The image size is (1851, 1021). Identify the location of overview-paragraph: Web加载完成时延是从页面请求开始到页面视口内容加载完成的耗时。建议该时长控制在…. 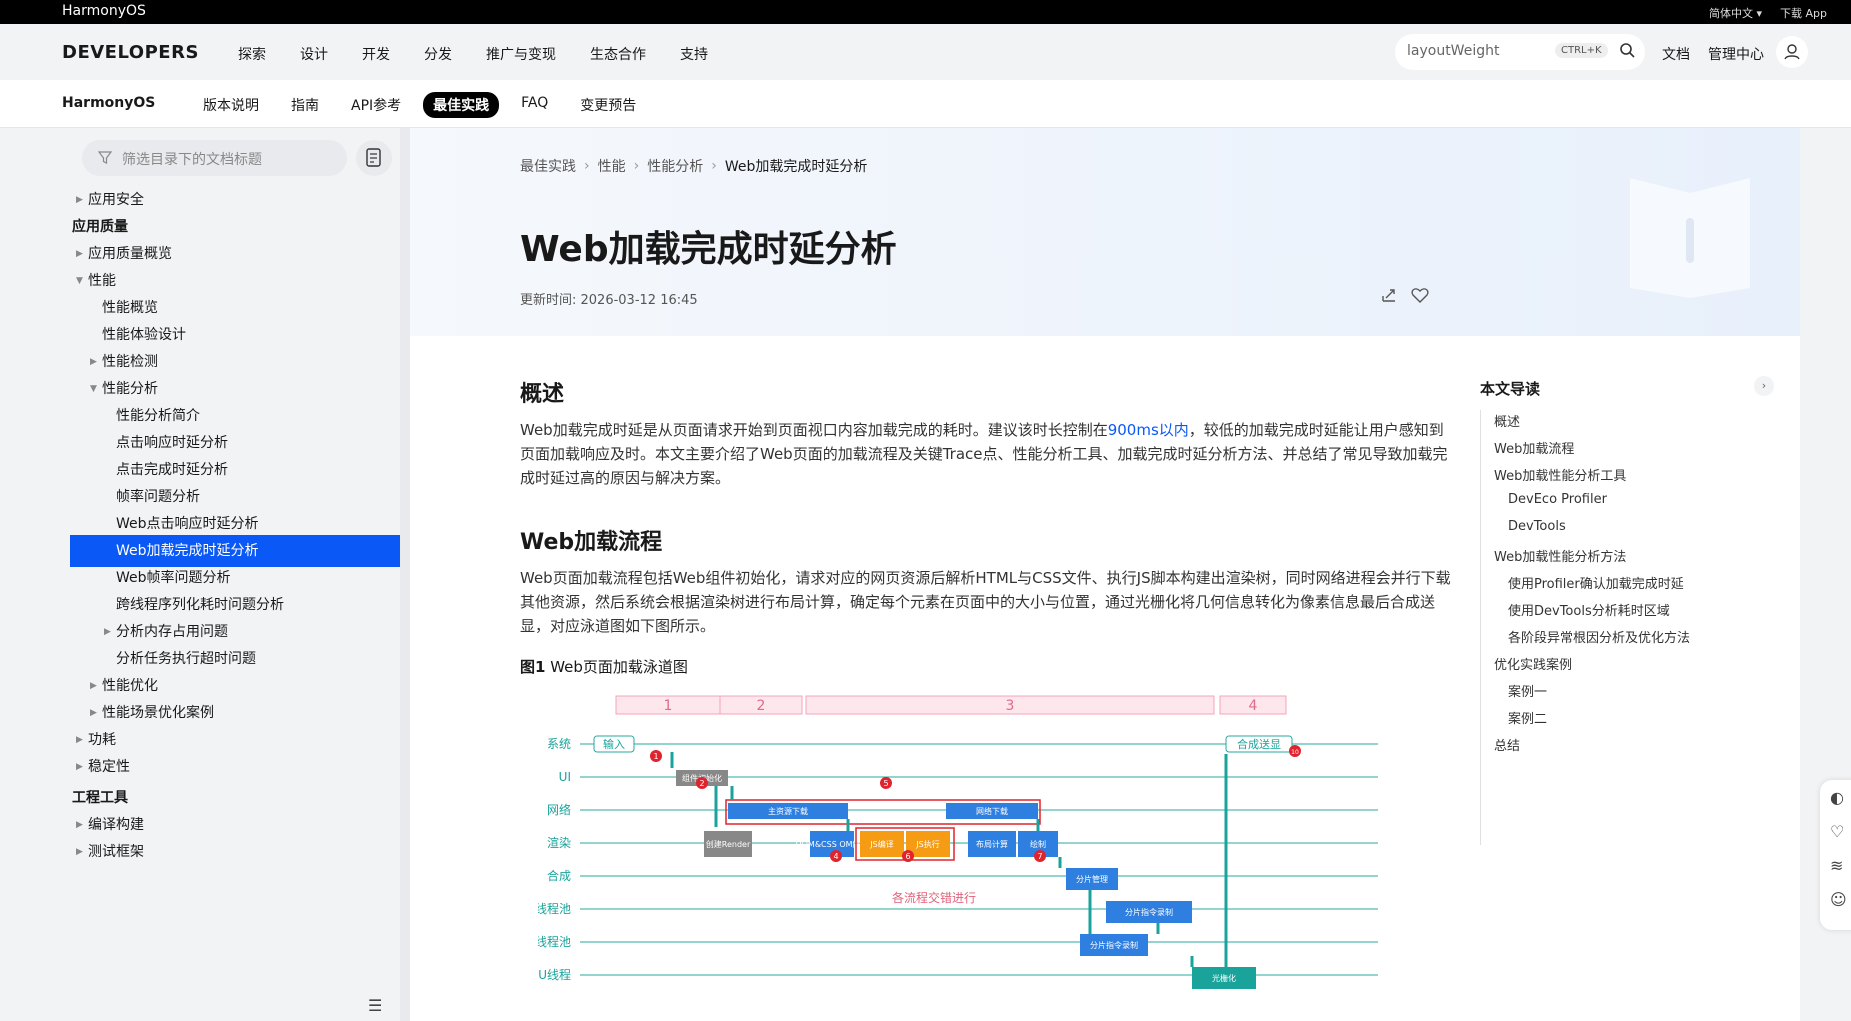
(987, 454).